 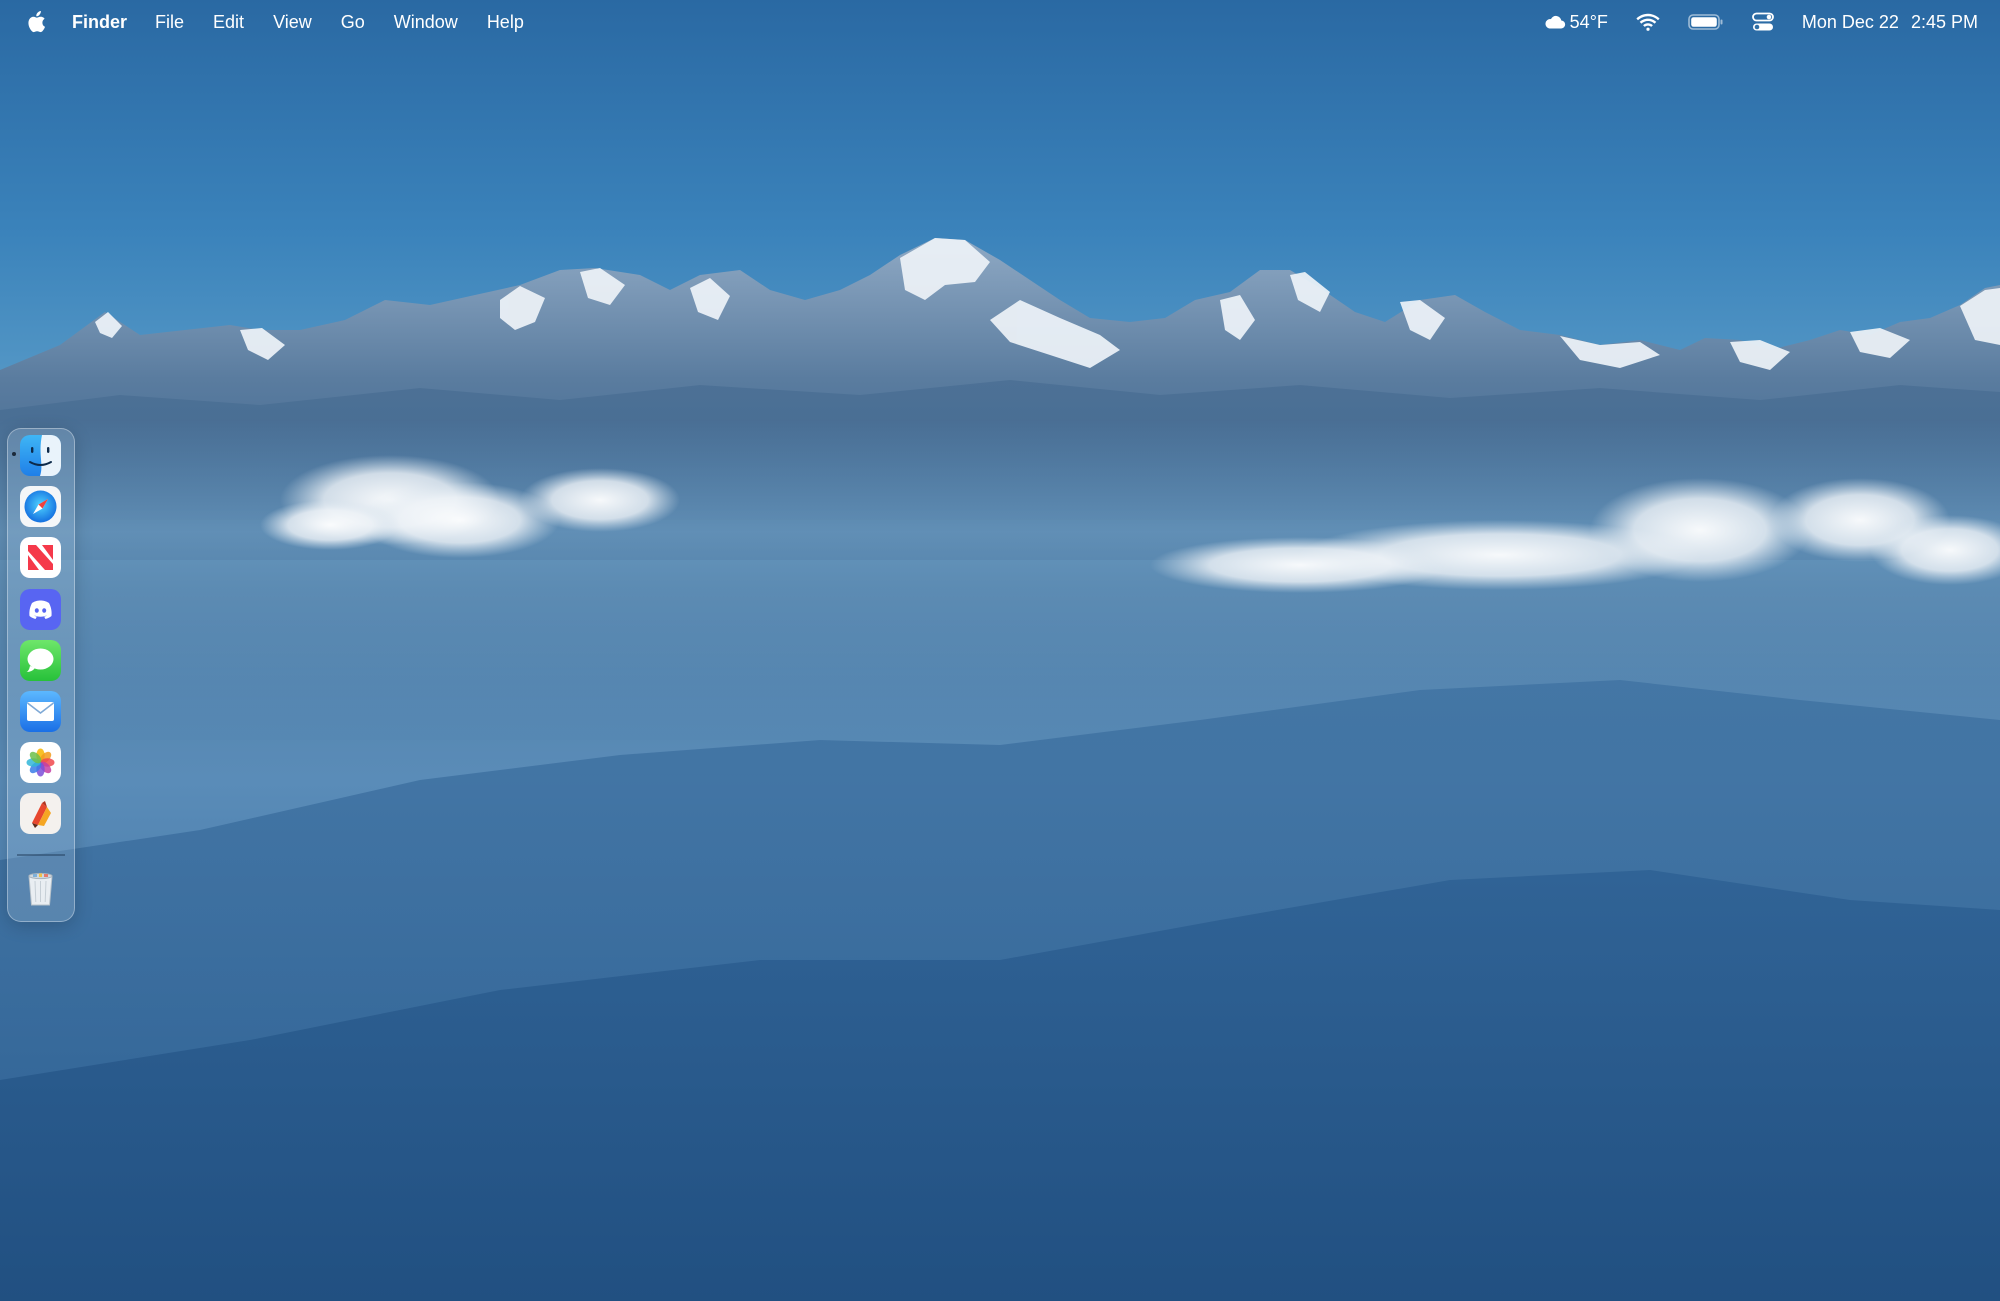 I want to click on menu-go: Go, so click(x=353, y=22).